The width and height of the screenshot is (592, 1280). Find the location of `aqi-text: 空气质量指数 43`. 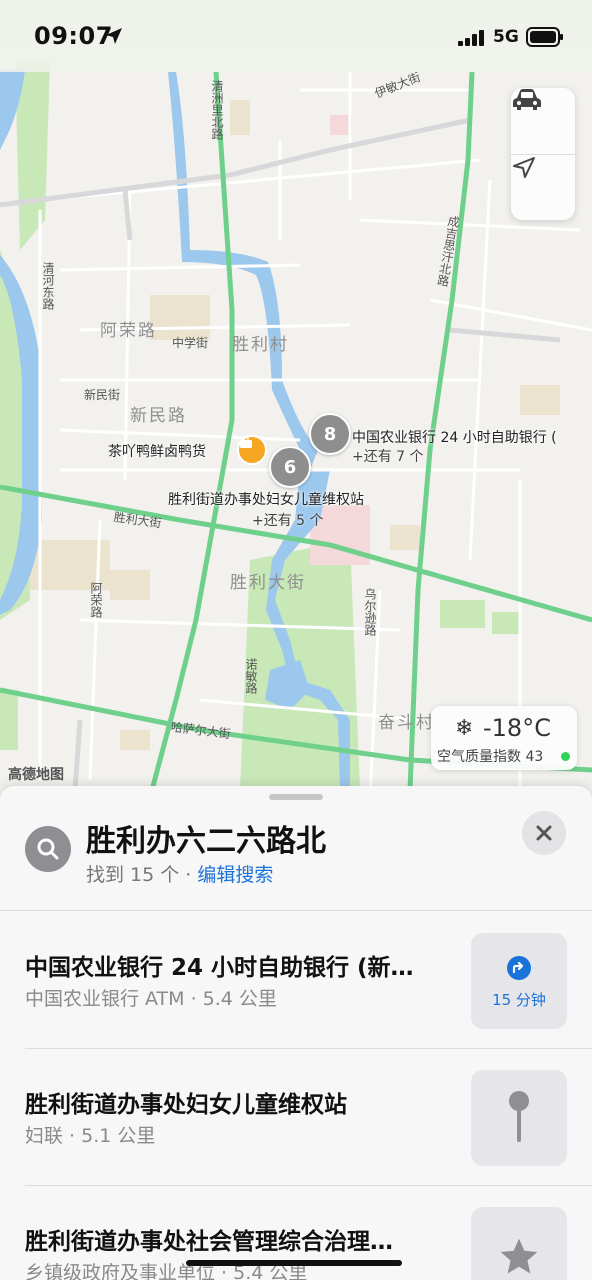

aqi-text: 空气质量指数 43 is located at coordinates (490, 757).